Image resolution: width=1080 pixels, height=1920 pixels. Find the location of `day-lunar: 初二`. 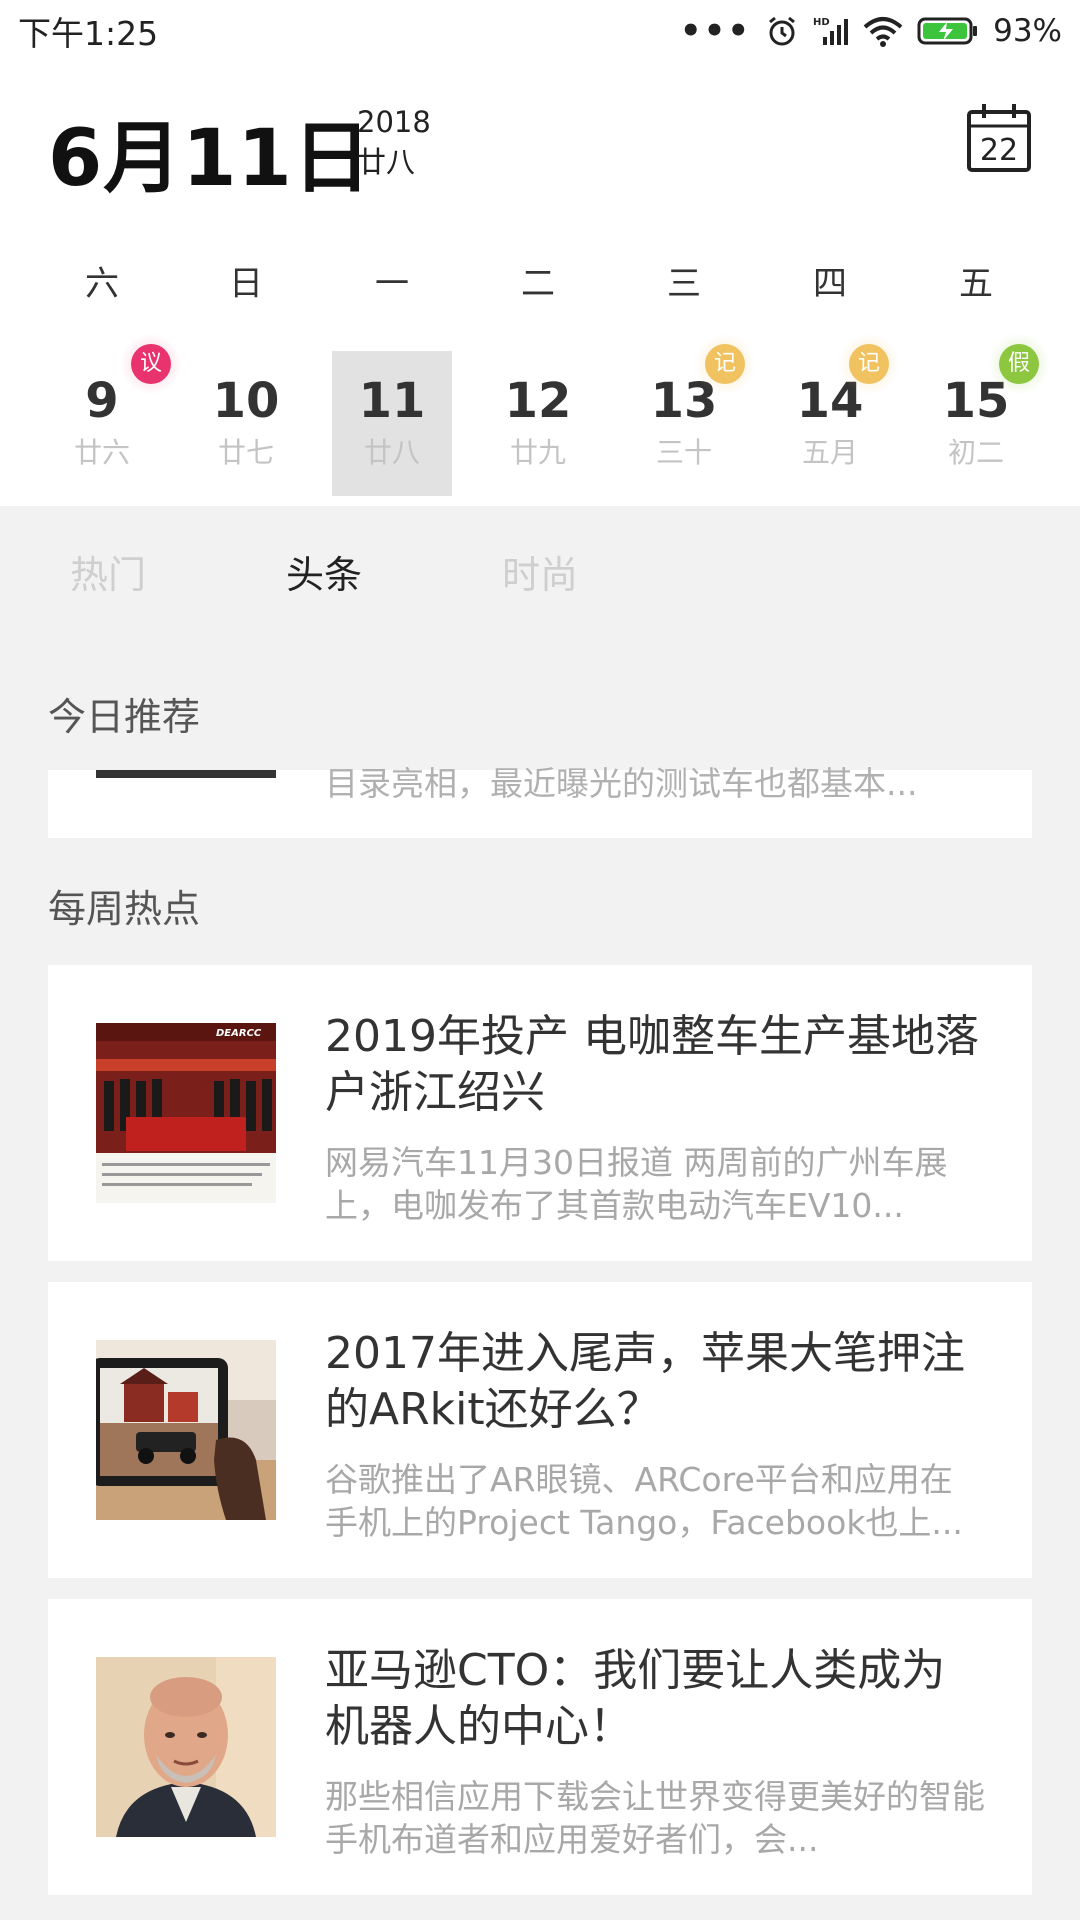

day-lunar: 初二 is located at coordinates (975, 452).